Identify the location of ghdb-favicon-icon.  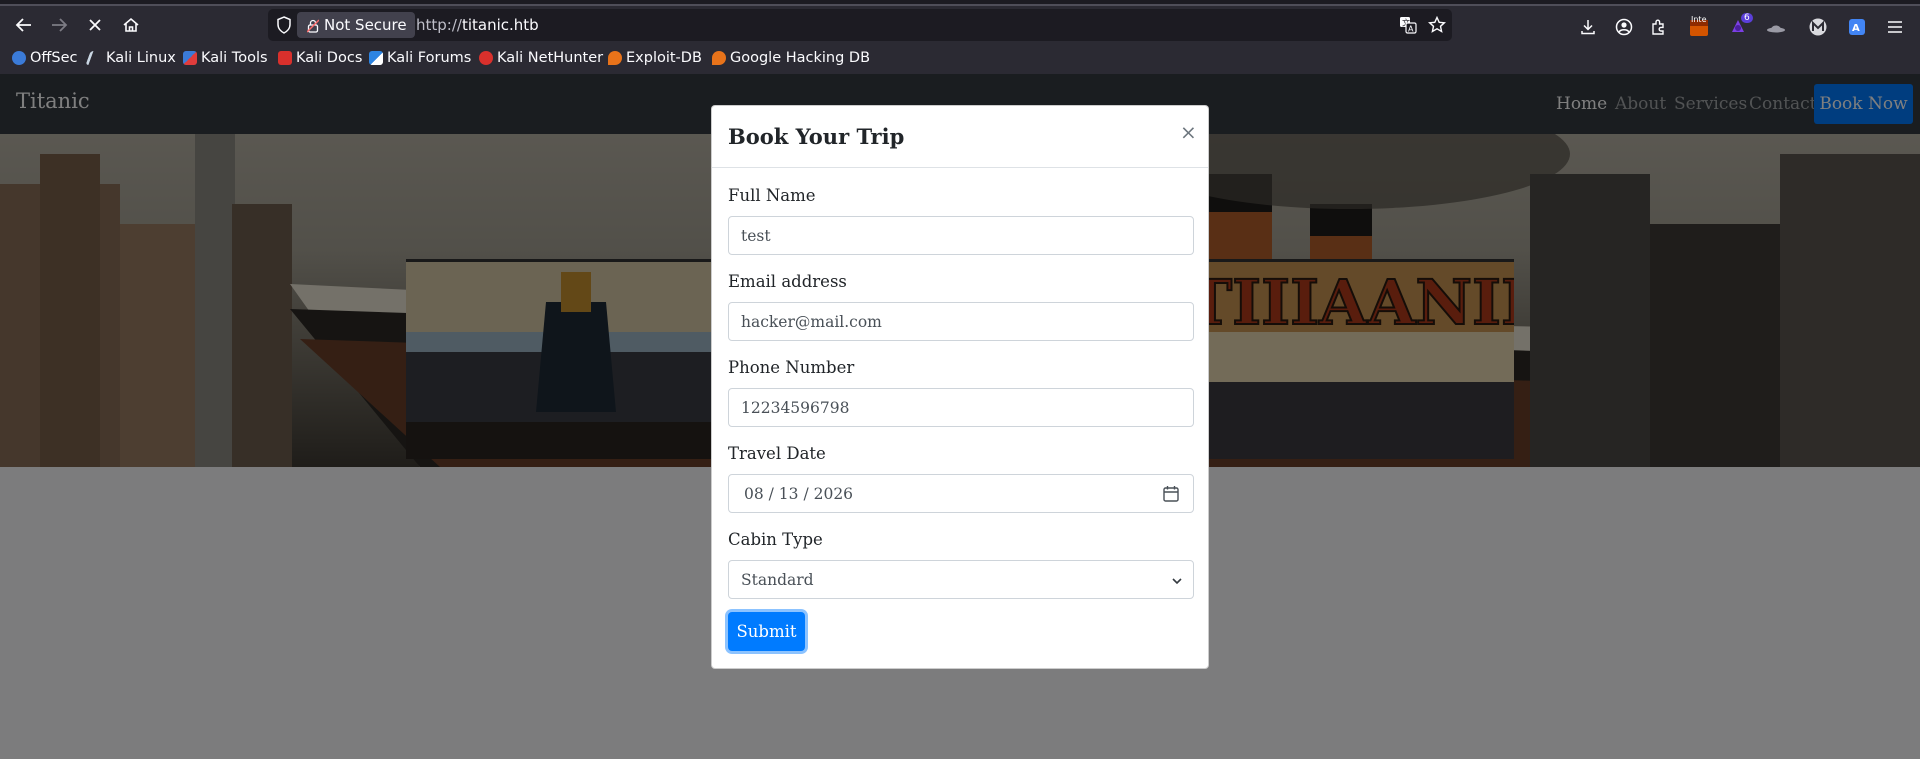
(719, 58).